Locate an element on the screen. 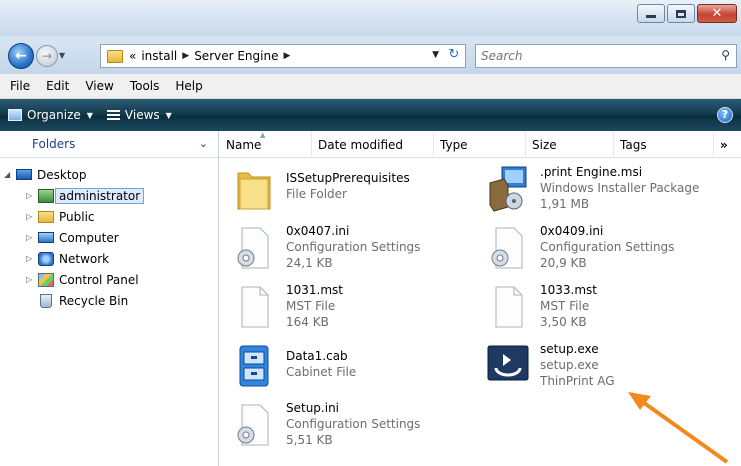 This screenshot has height=466, width=741. menu-file: File is located at coordinates (20, 86).